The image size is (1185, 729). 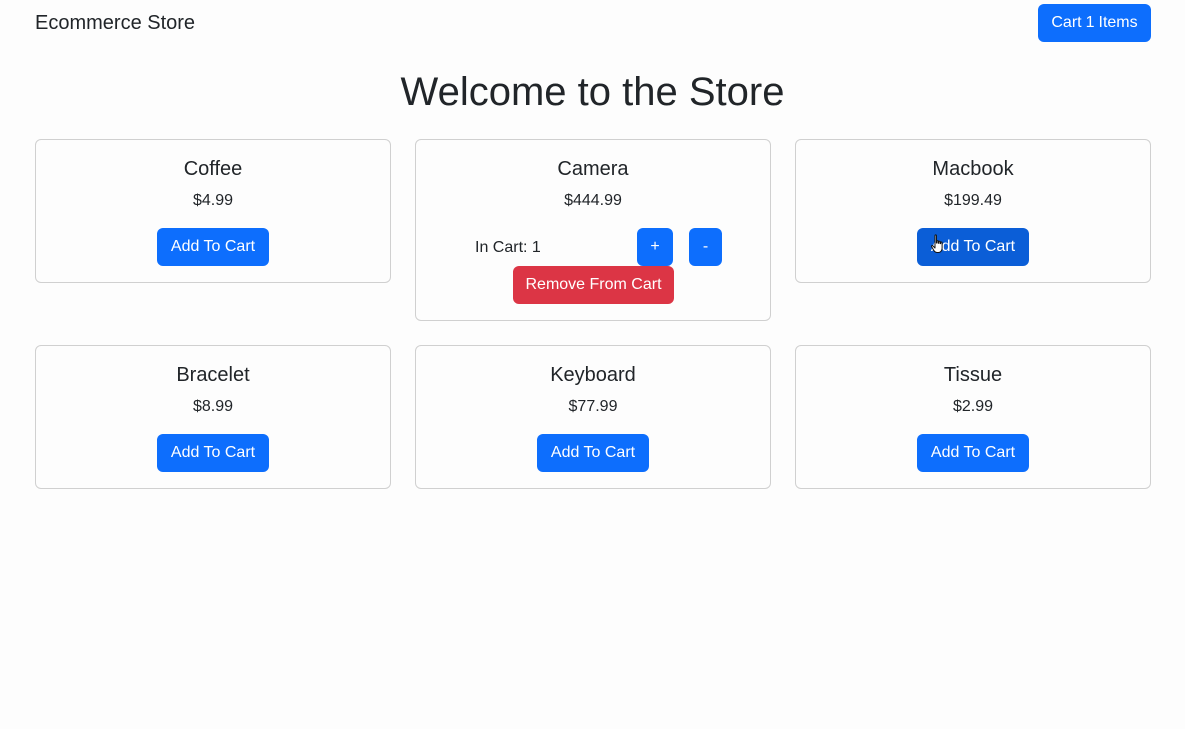 What do you see at coordinates (213, 200) in the screenshot?
I see `product-price: $4.99` at bounding box center [213, 200].